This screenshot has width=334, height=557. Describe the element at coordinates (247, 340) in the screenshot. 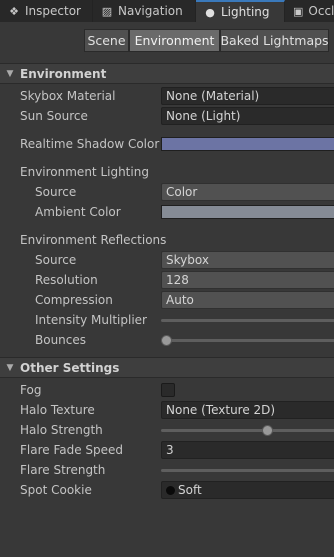

I see `bounces-slider` at that location.